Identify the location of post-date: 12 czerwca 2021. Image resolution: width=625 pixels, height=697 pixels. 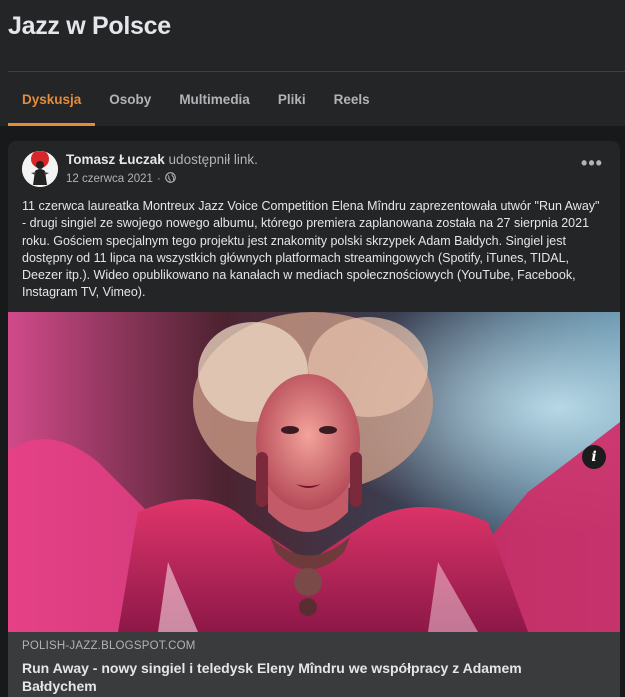
(109, 179).